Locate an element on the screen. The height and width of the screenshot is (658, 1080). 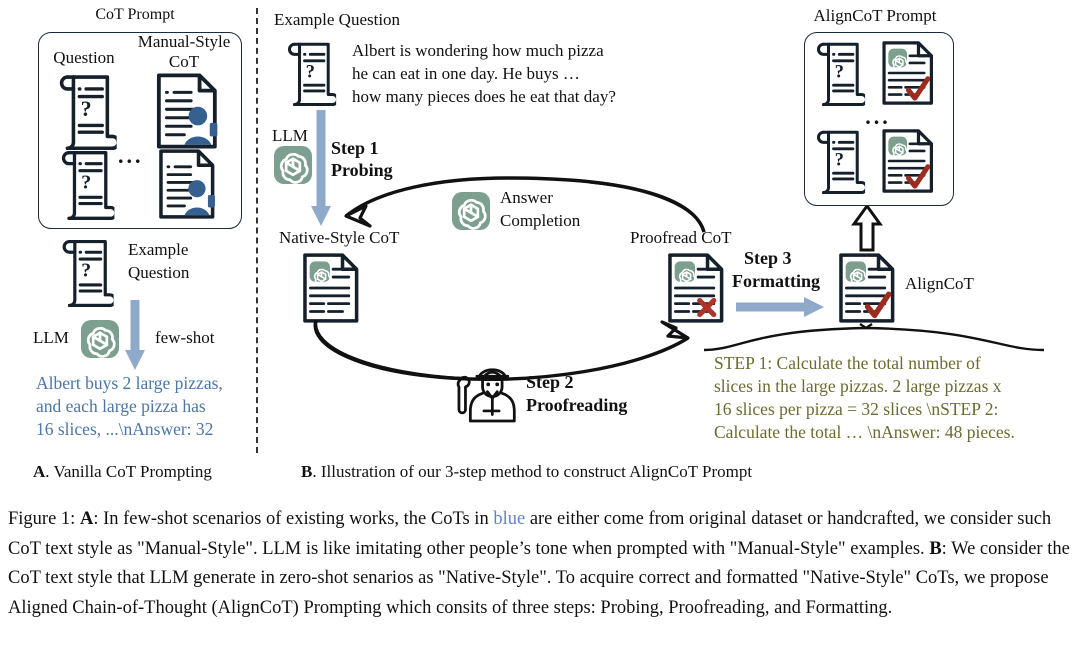
aligncot-text-line-1: STEP 1: Calculate the total number of is located at coordinates (847, 363).